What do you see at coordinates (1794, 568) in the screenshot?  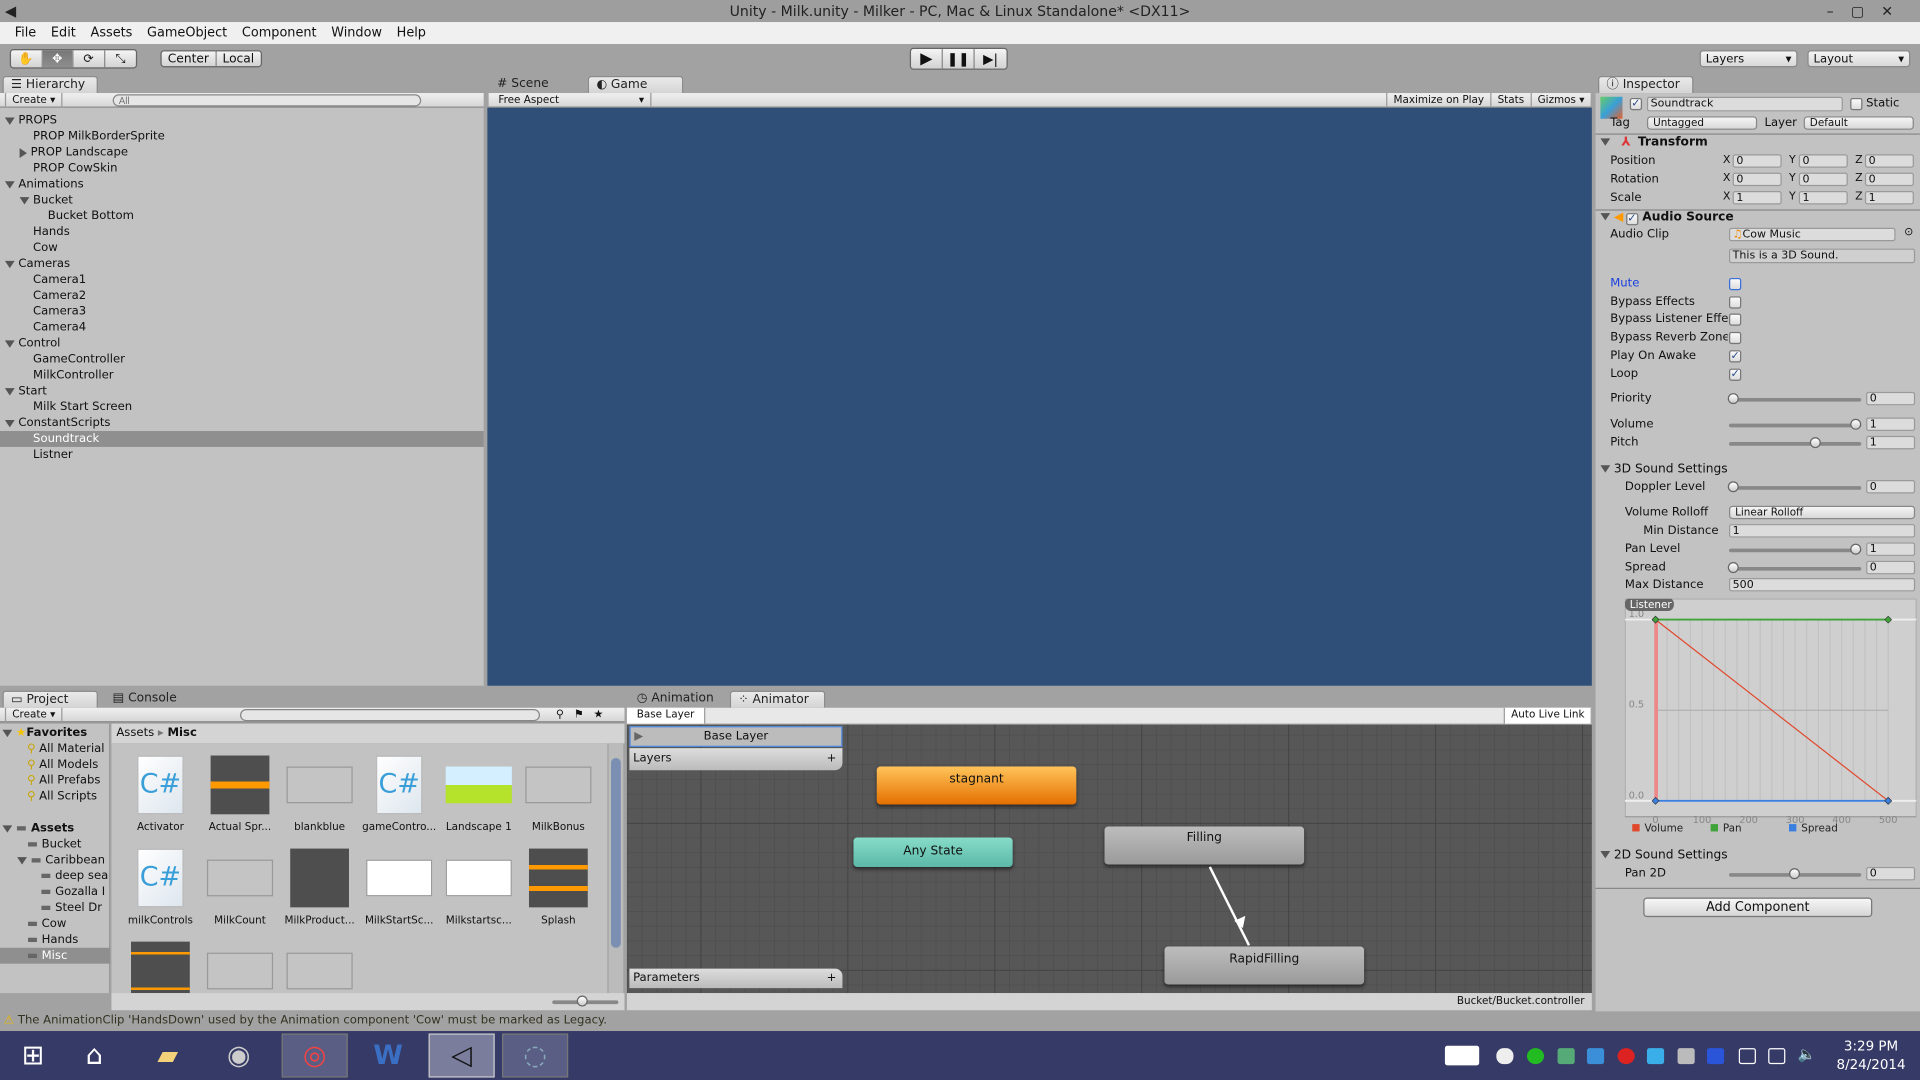 I see `spread-slider` at bounding box center [1794, 568].